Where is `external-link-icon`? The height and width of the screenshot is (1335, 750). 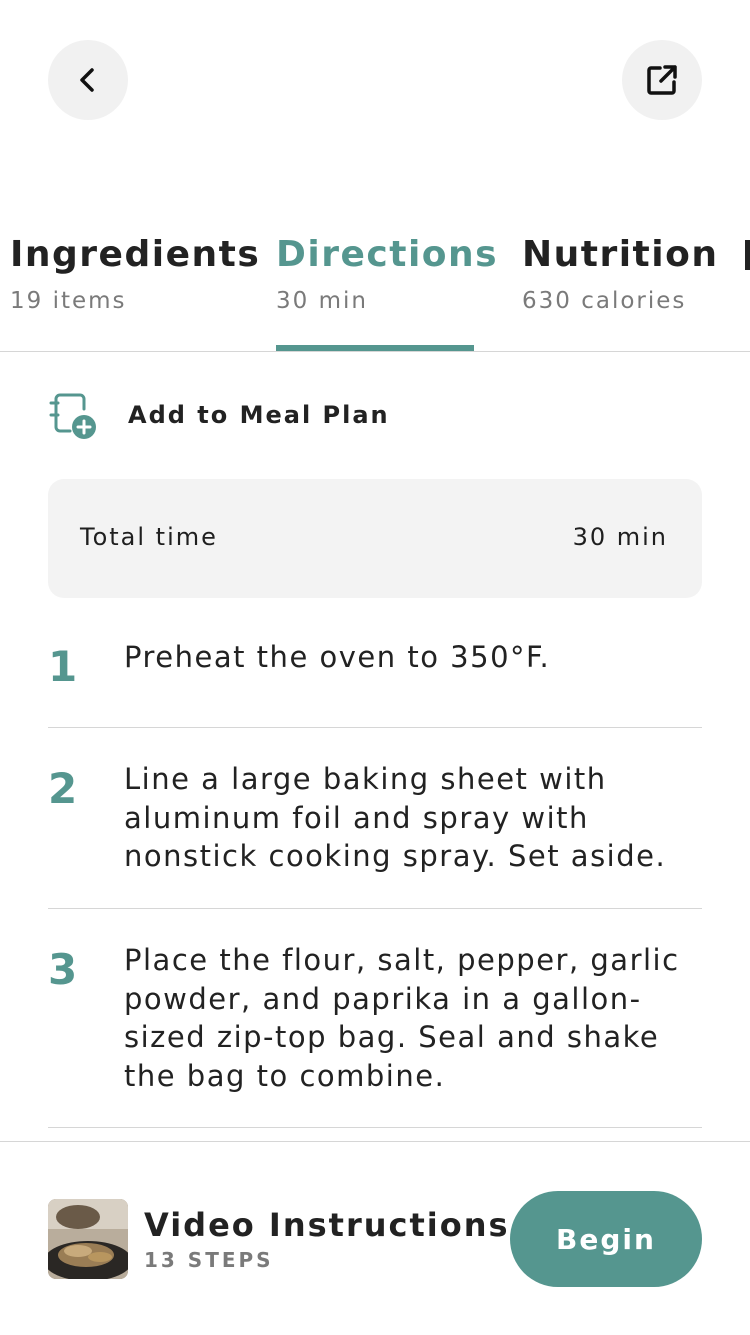
external-link-icon is located at coordinates (662, 80).